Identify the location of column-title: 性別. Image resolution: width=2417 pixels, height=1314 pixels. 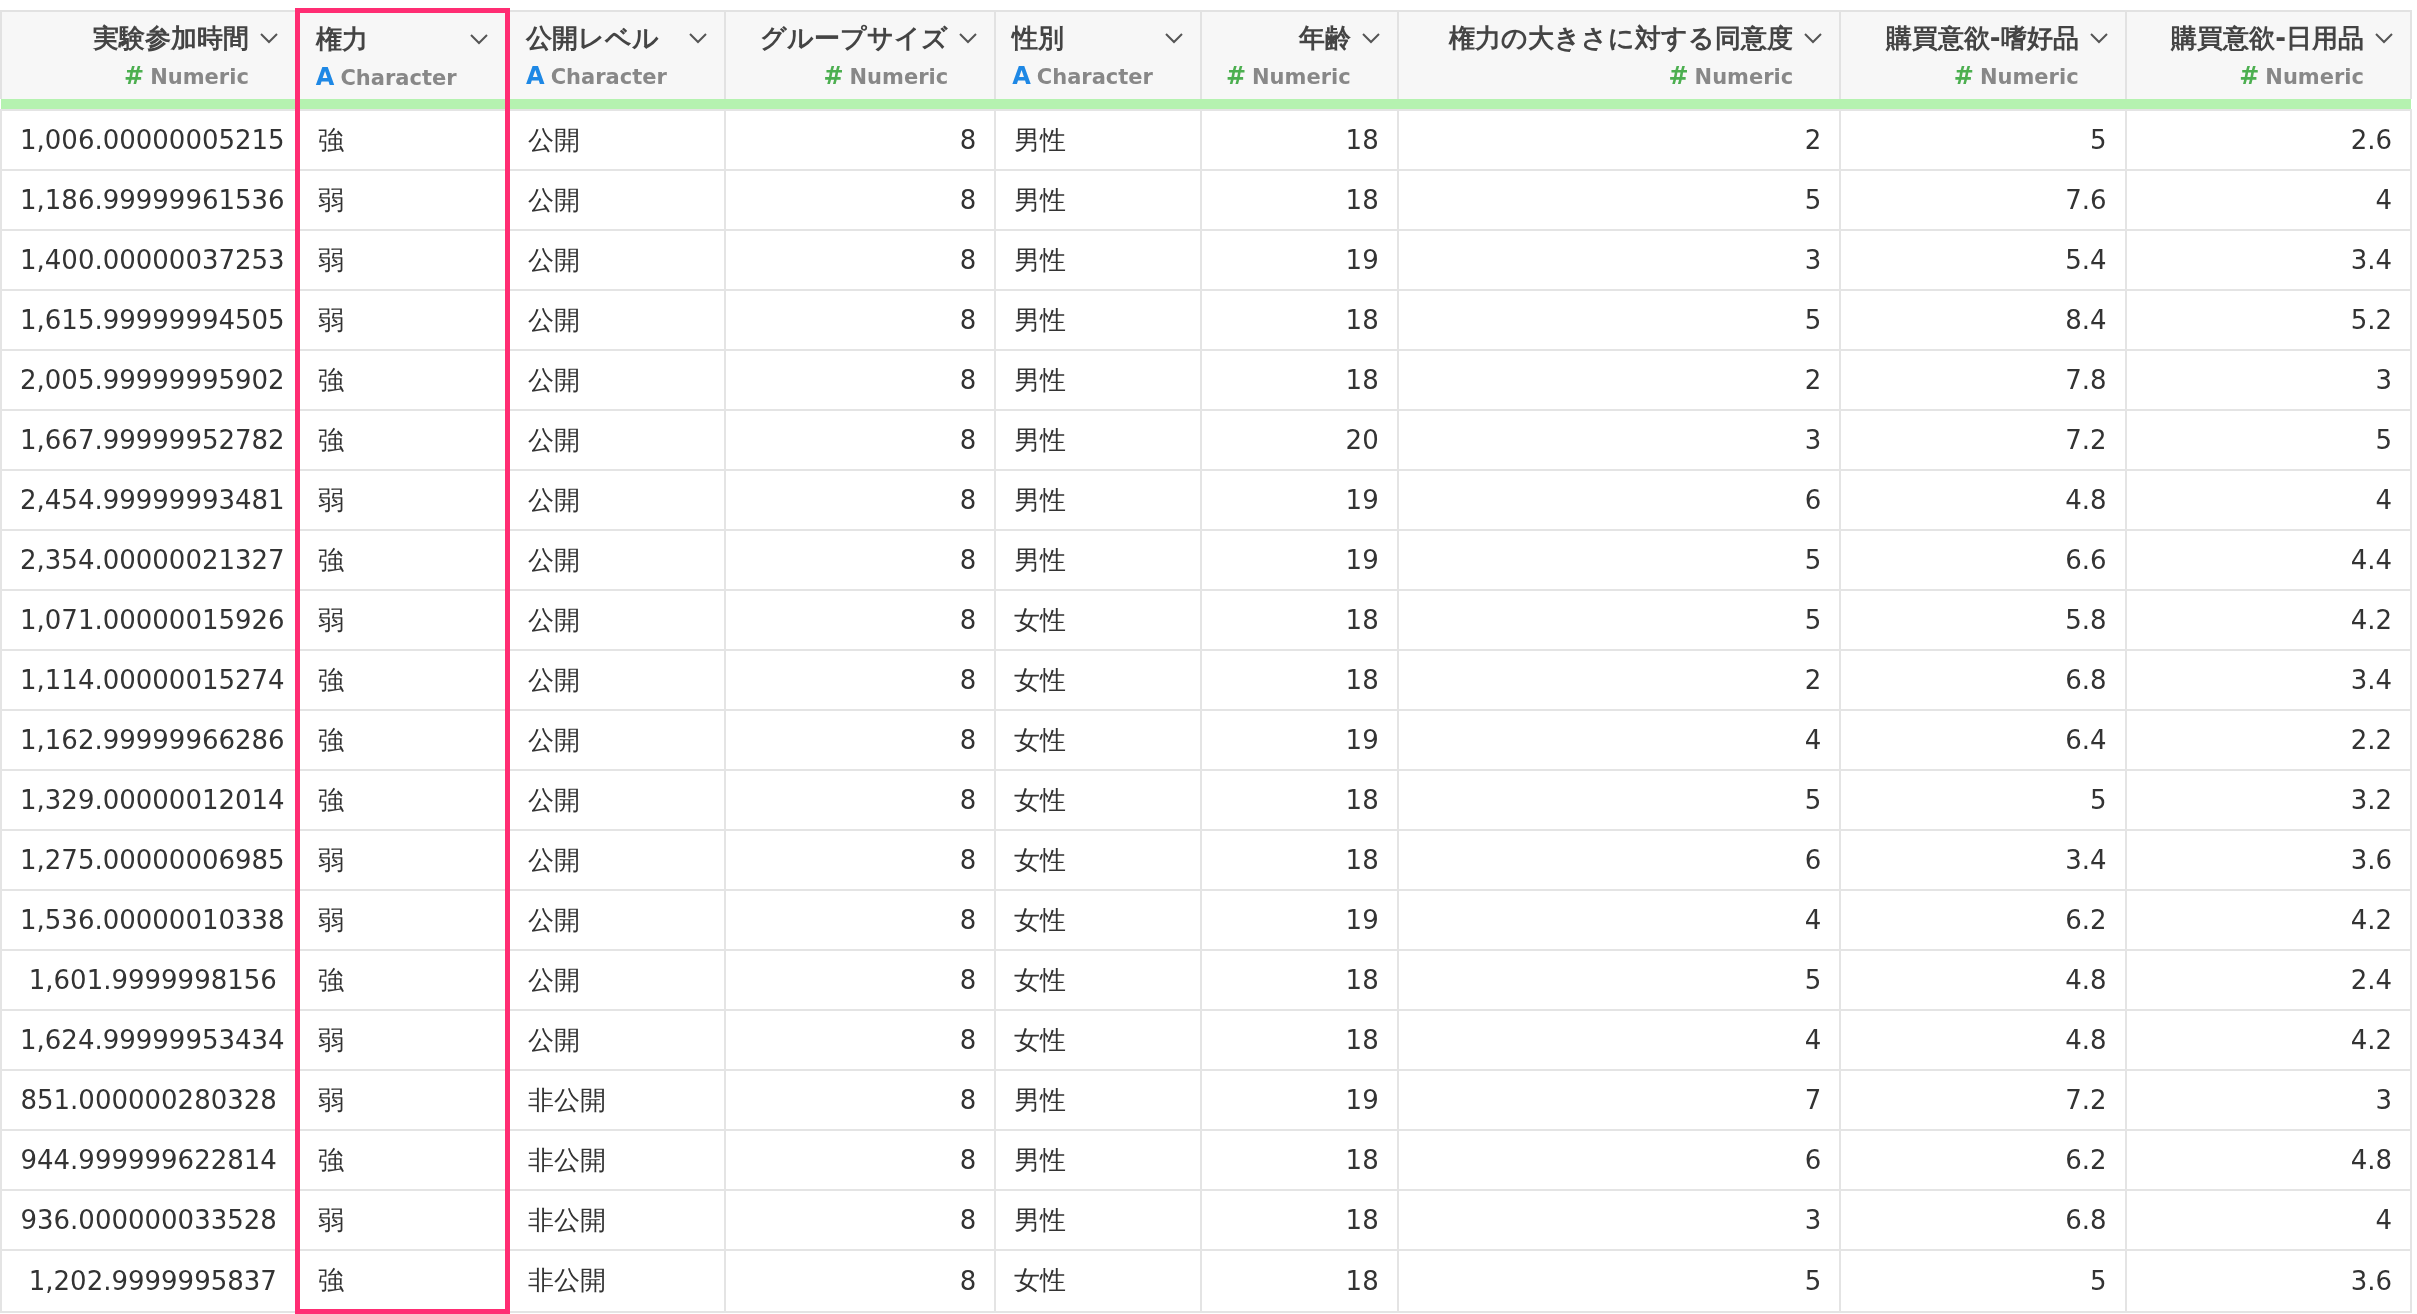
(1039, 38).